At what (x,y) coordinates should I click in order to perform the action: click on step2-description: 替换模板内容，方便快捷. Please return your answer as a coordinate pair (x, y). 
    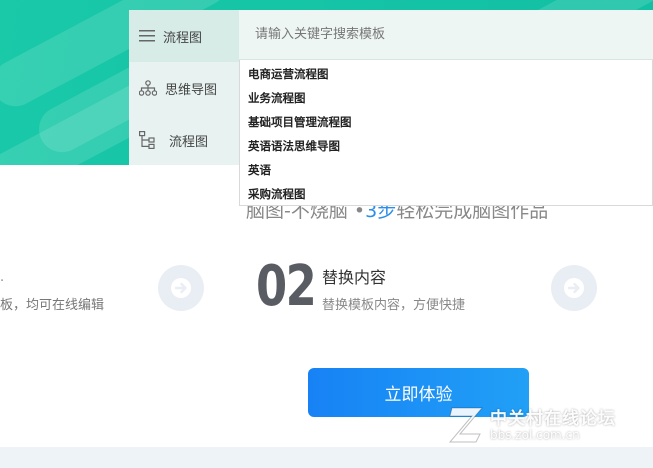
    Looking at the image, I should click on (394, 305).